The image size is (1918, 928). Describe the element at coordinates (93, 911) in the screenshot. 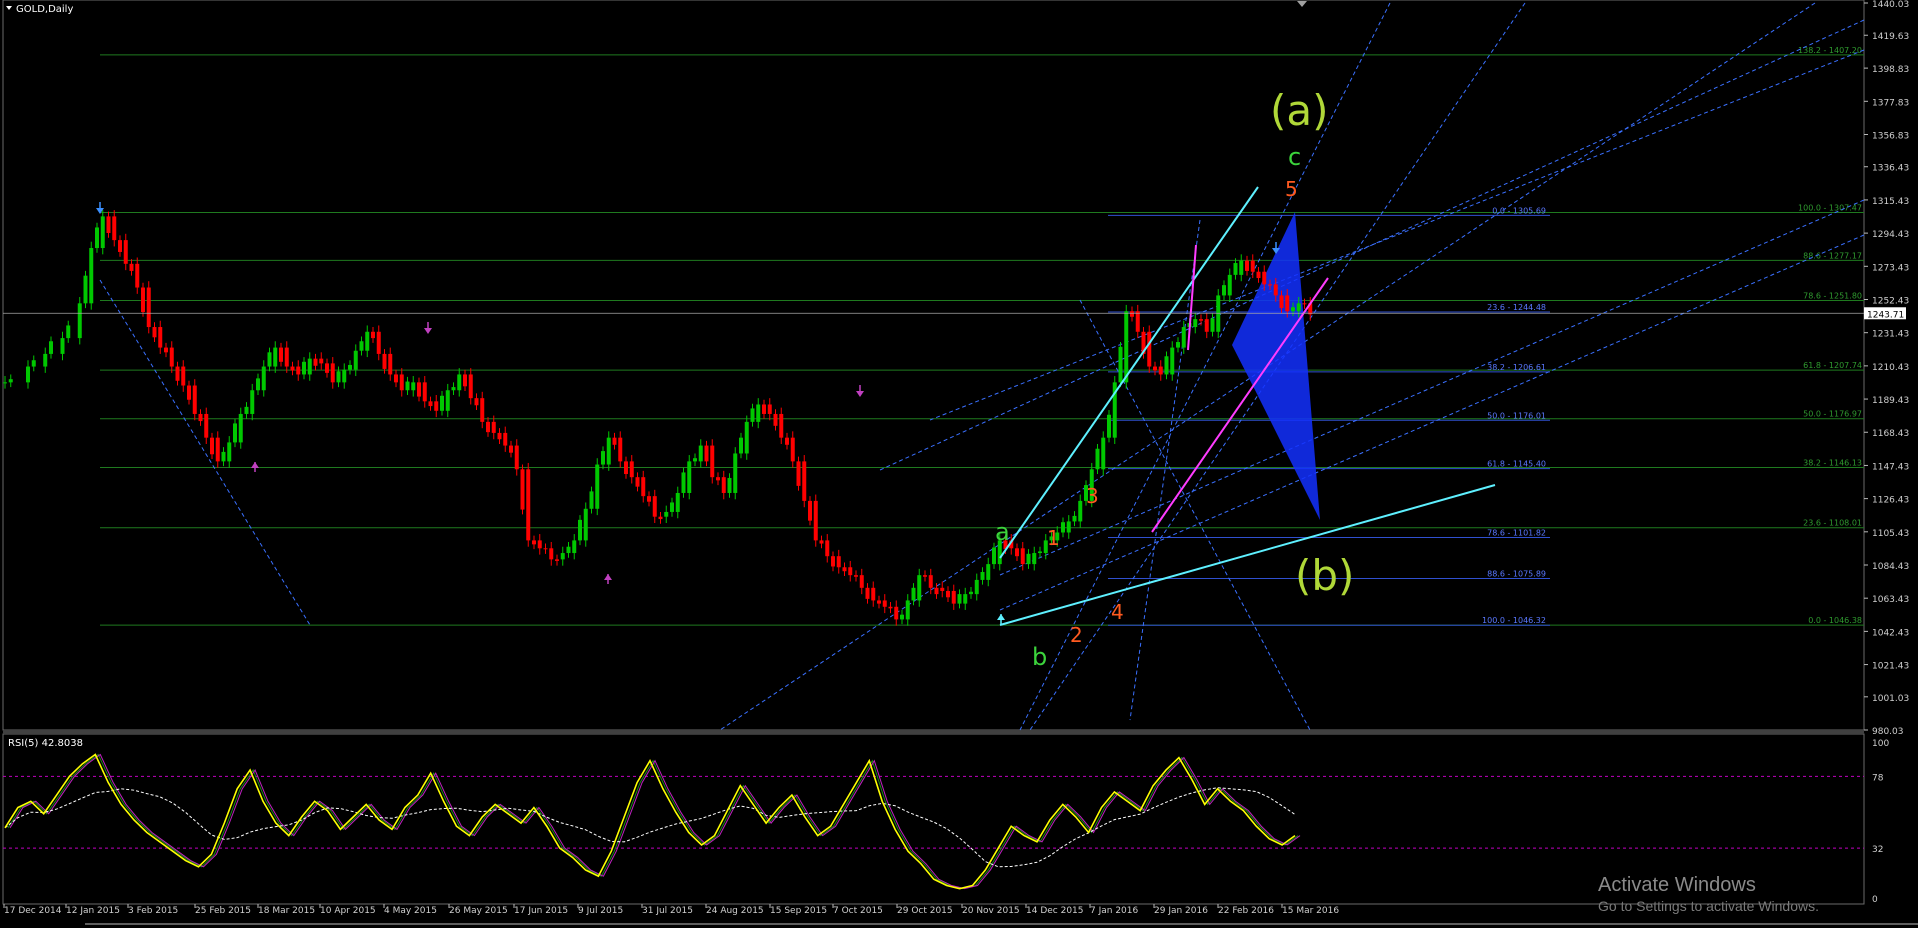

I see `x-tick-label: 12 Jan 2015` at that location.